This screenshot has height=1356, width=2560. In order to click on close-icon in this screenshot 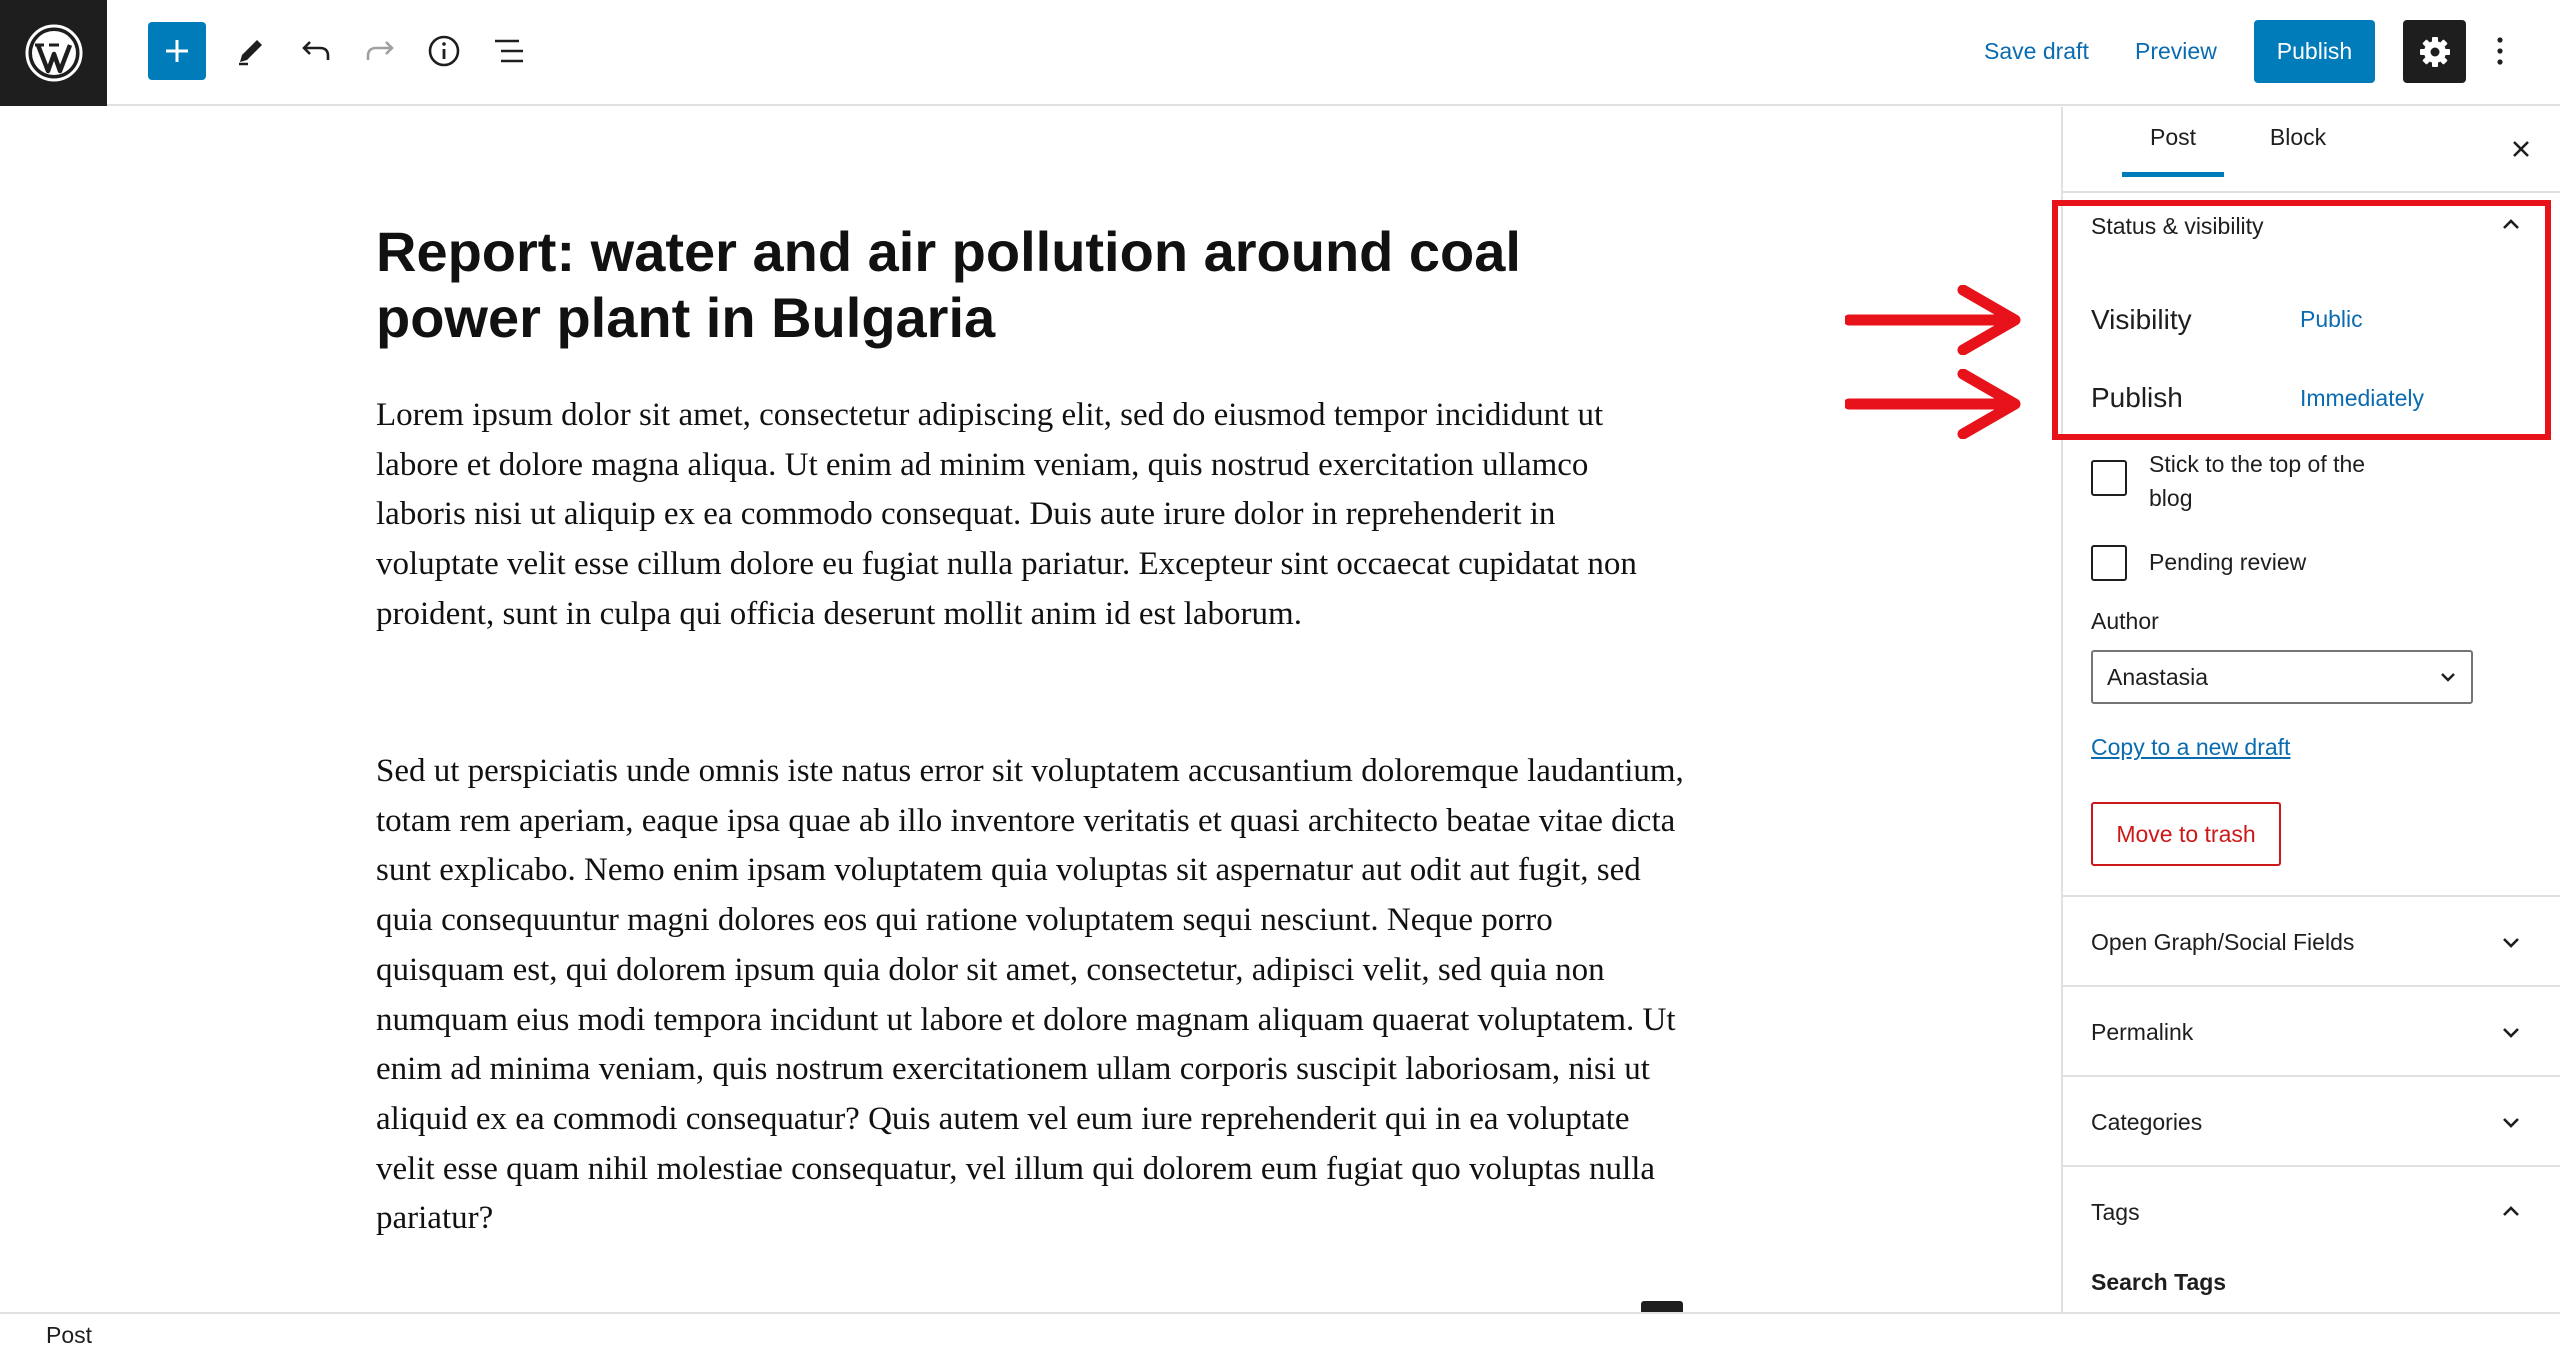, I will do `click(2521, 149)`.